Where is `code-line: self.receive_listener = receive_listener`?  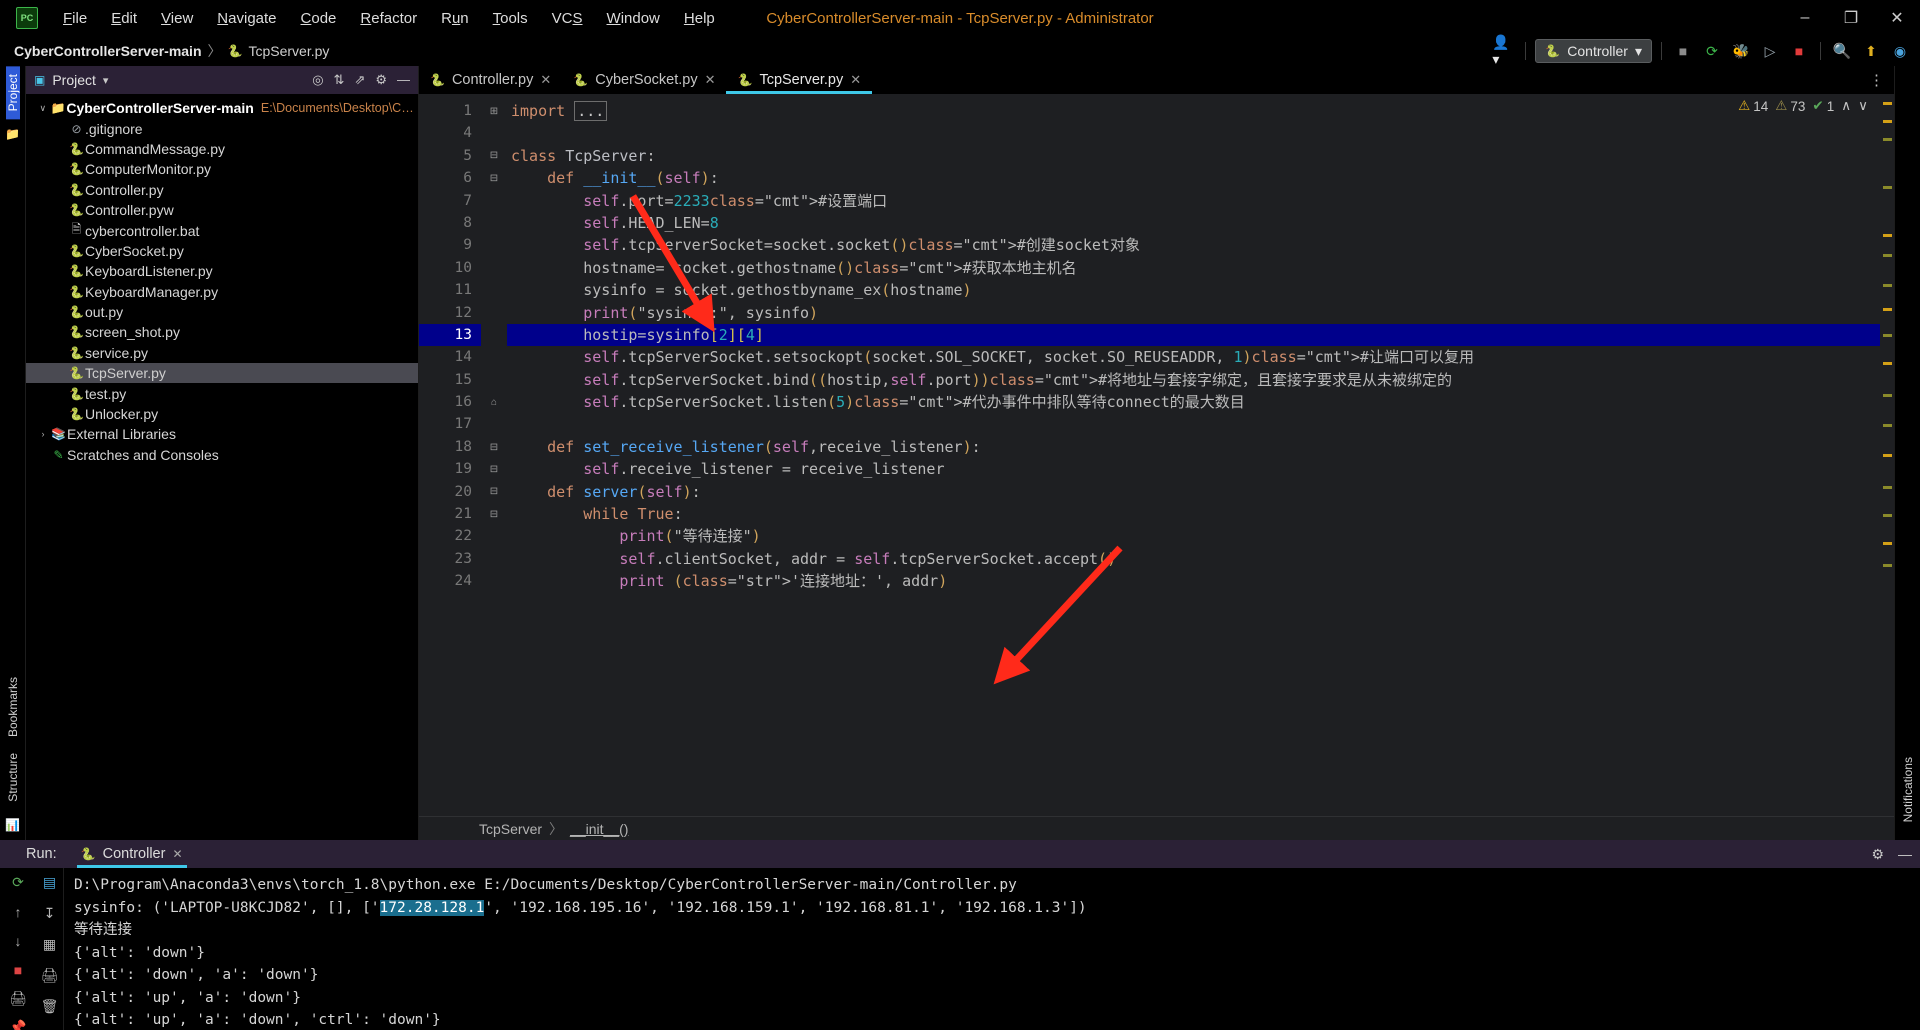 code-line: self.receive_listener = receive_listener is located at coordinates (1193, 469).